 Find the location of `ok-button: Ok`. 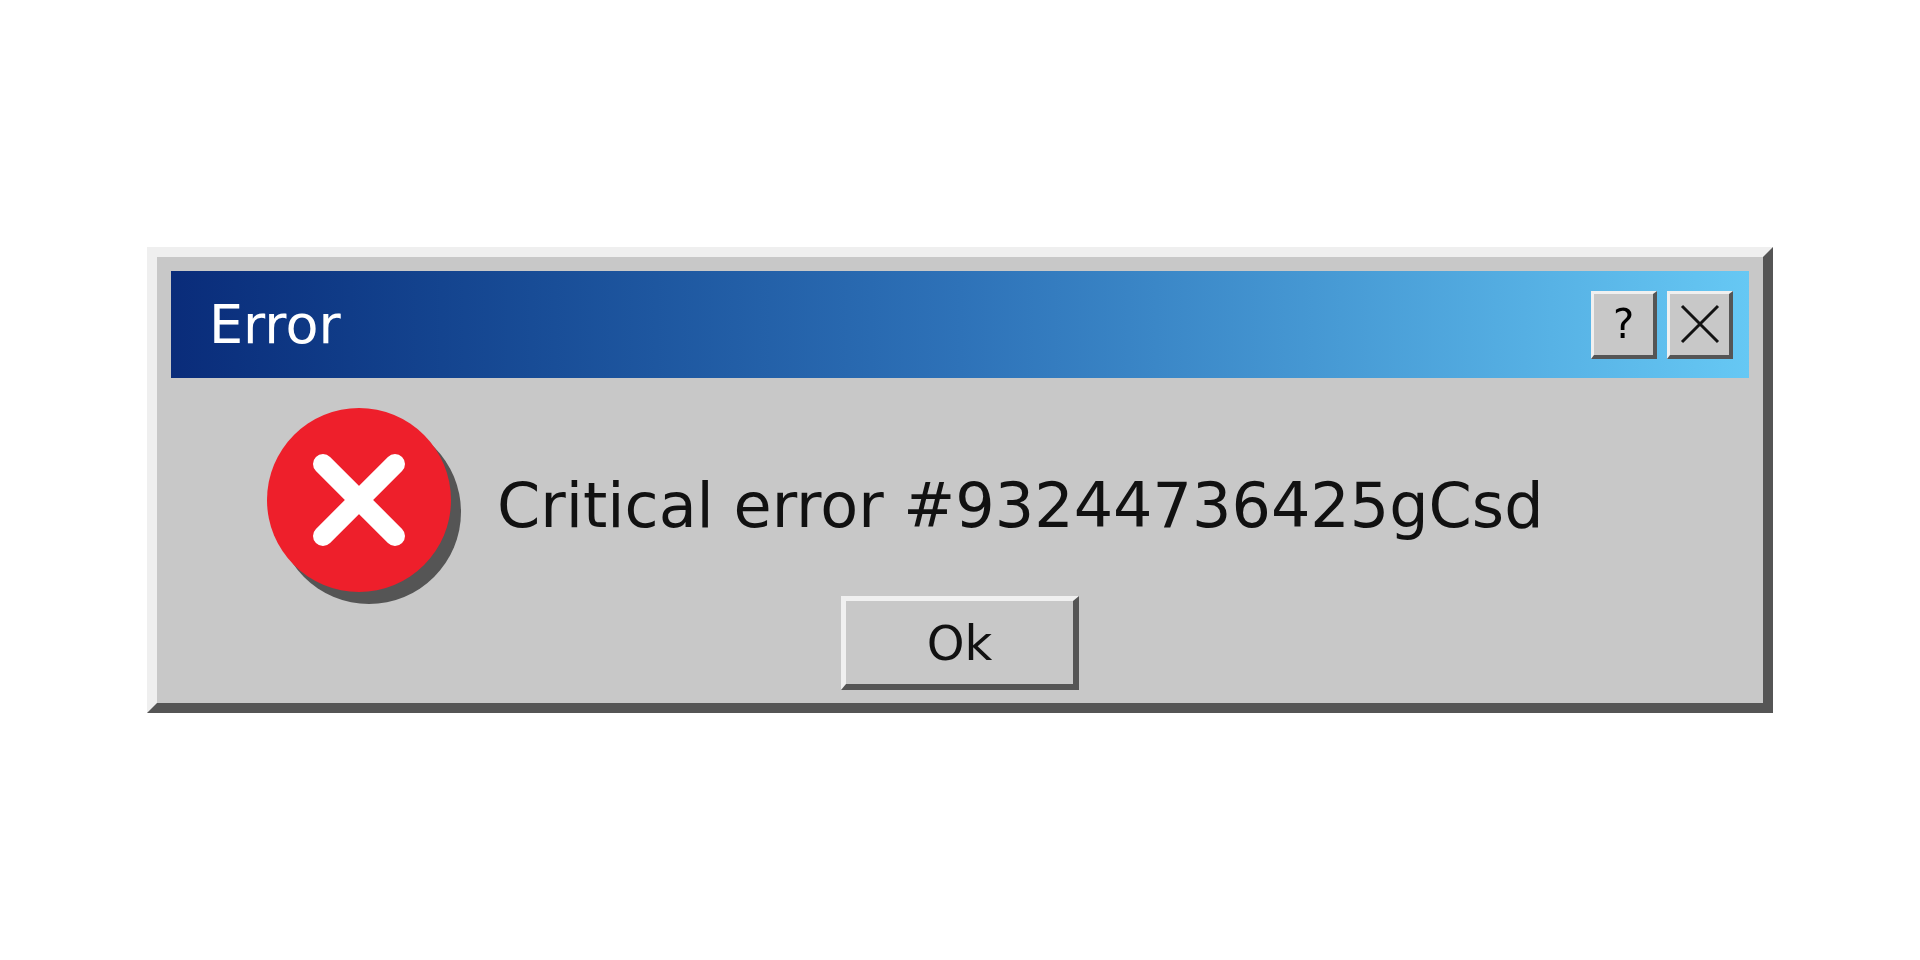

ok-button: Ok is located at coordinates (960, 643).